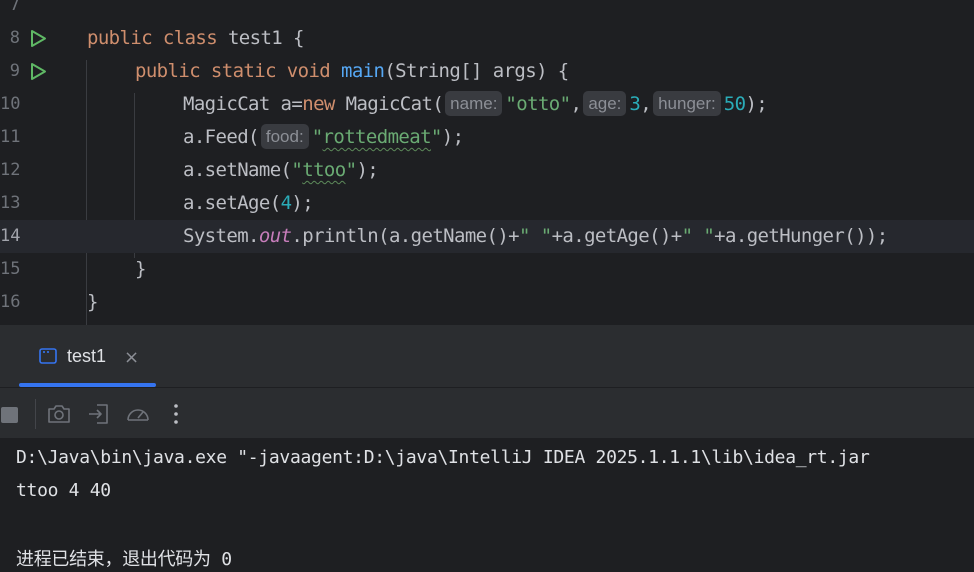 This screenshot has width=974, height=572. Describe the element at coordinates (352, 71) in the screenshot. I see `code-text: public static void main(String[] args) {` at that location.